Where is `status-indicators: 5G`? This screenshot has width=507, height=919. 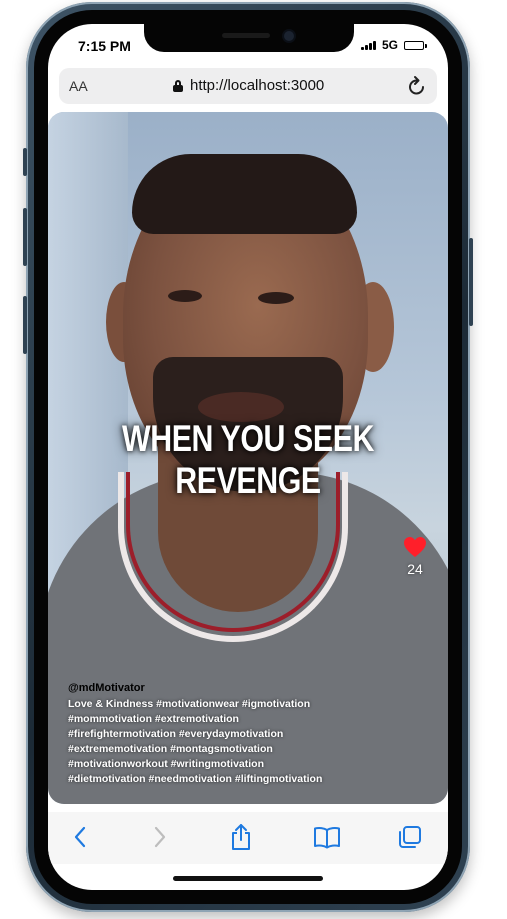 status-indicators: 5G is located at coordinates (393, 45).